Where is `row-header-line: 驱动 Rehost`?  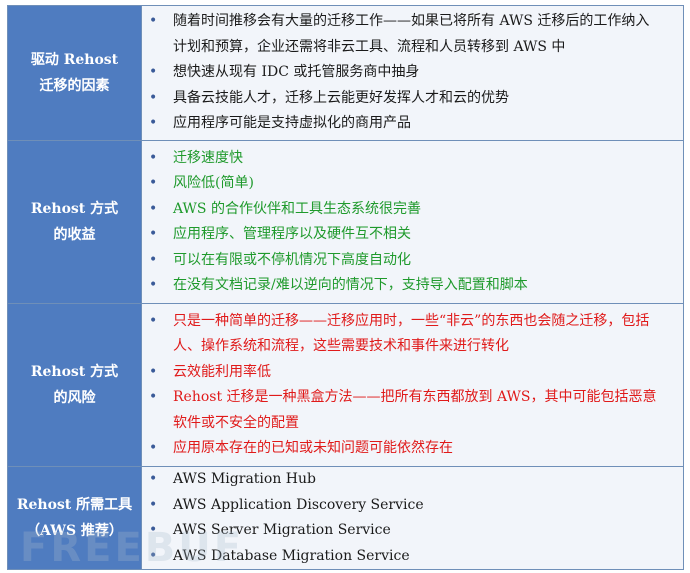
row-header-line: 驱动 Rehost is located at coordinates (74, 60).